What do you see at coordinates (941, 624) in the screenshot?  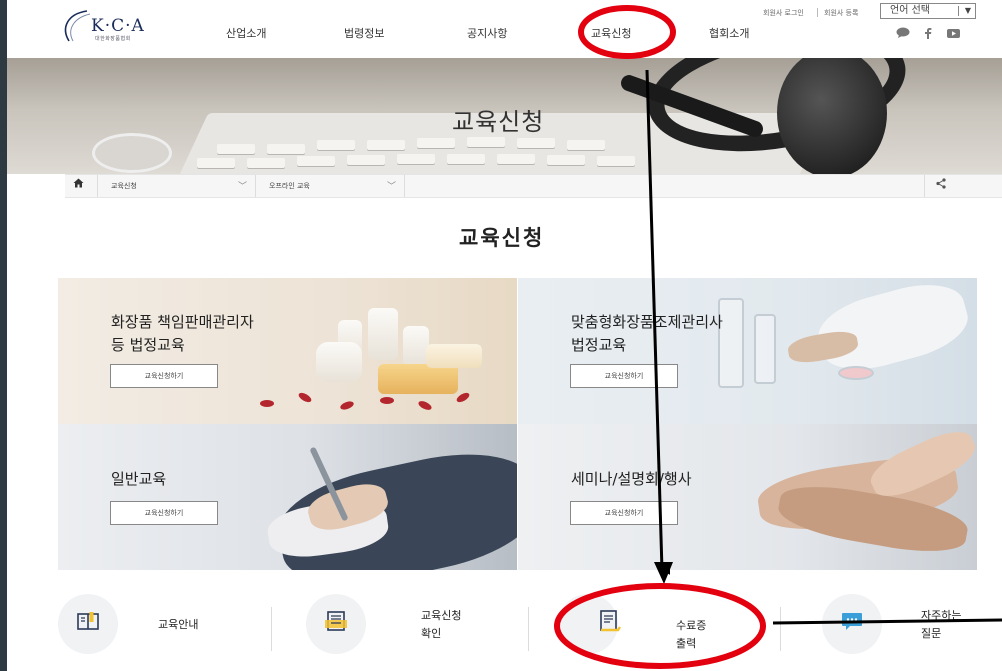 I see `quick-item-label: 자주하는 질문` at bounding box center [941, 624].